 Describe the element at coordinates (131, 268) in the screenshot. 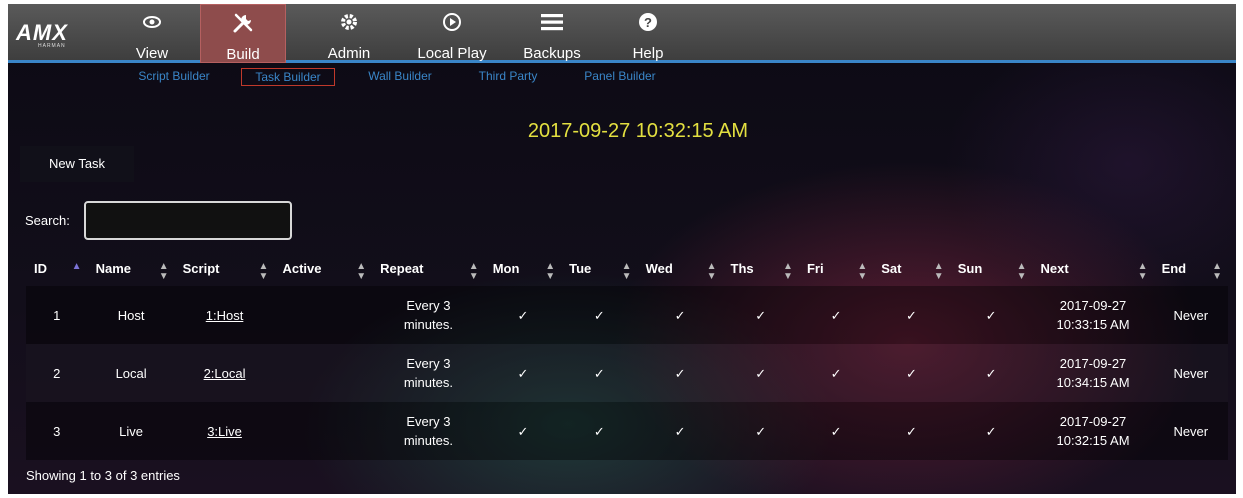

I see `col-header-name: Name ▲ ▼` at that location.